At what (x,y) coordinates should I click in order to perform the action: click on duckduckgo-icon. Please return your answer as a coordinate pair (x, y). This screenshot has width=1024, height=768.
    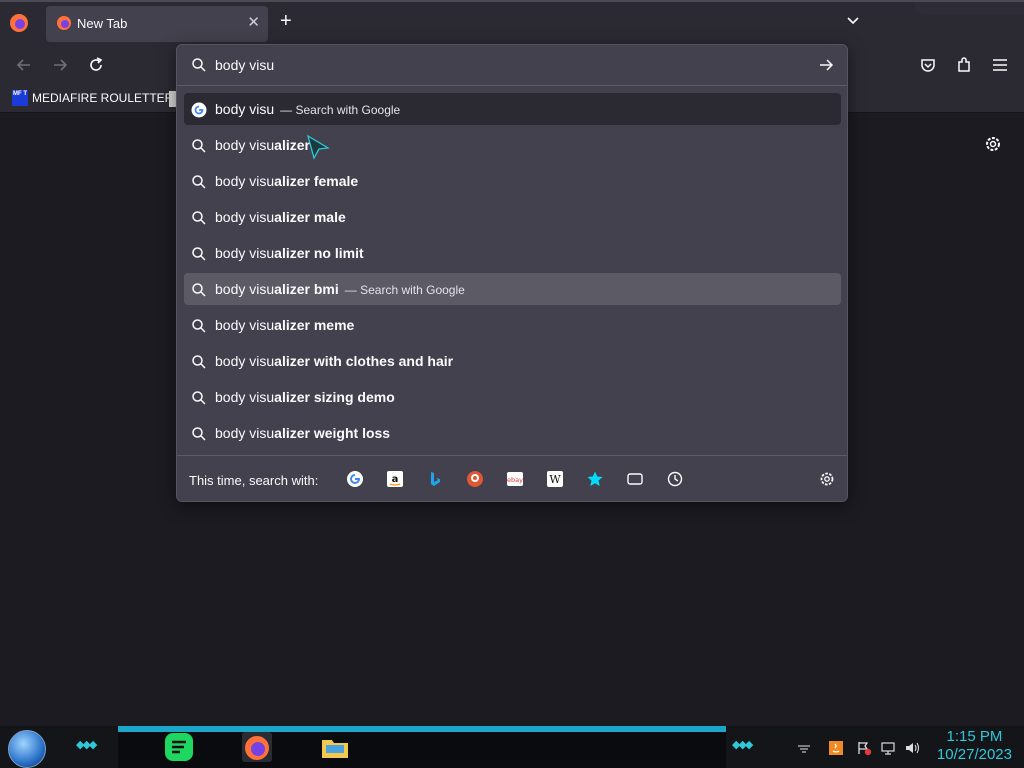
    Looking at the image, I should click on (475, 479).